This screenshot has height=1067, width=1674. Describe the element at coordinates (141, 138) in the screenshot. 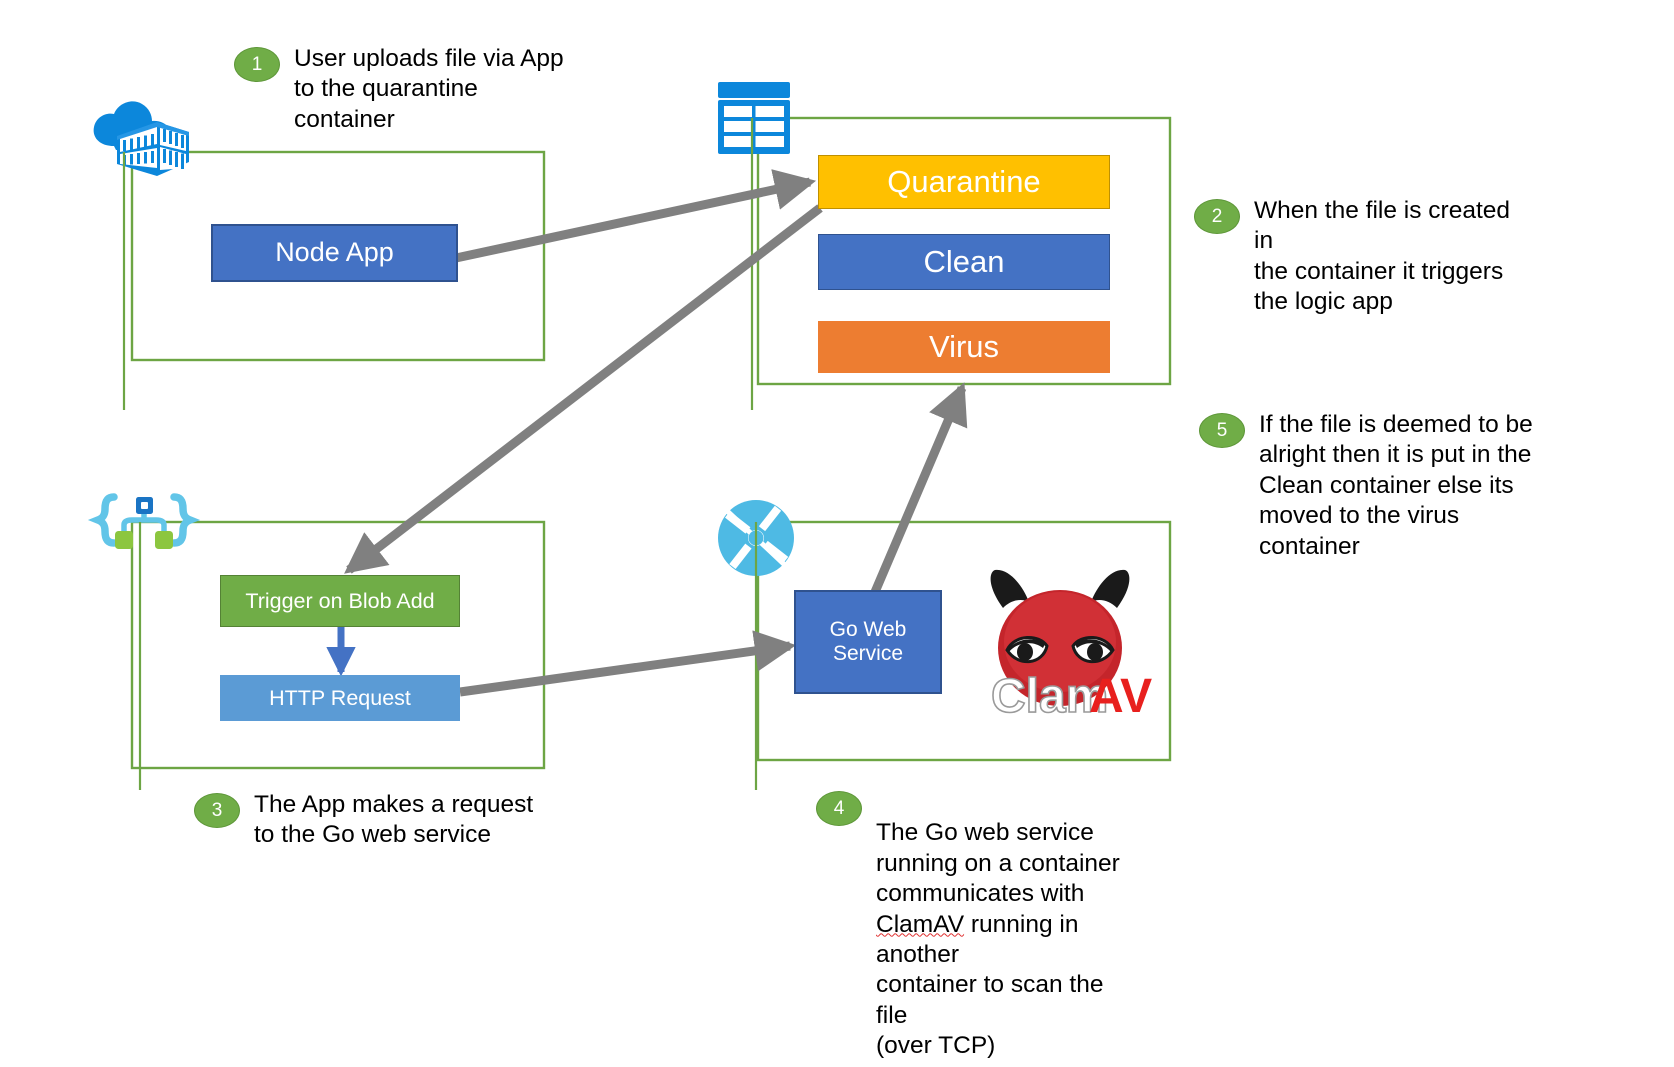

I see `azure-app-service-icon` at that location.